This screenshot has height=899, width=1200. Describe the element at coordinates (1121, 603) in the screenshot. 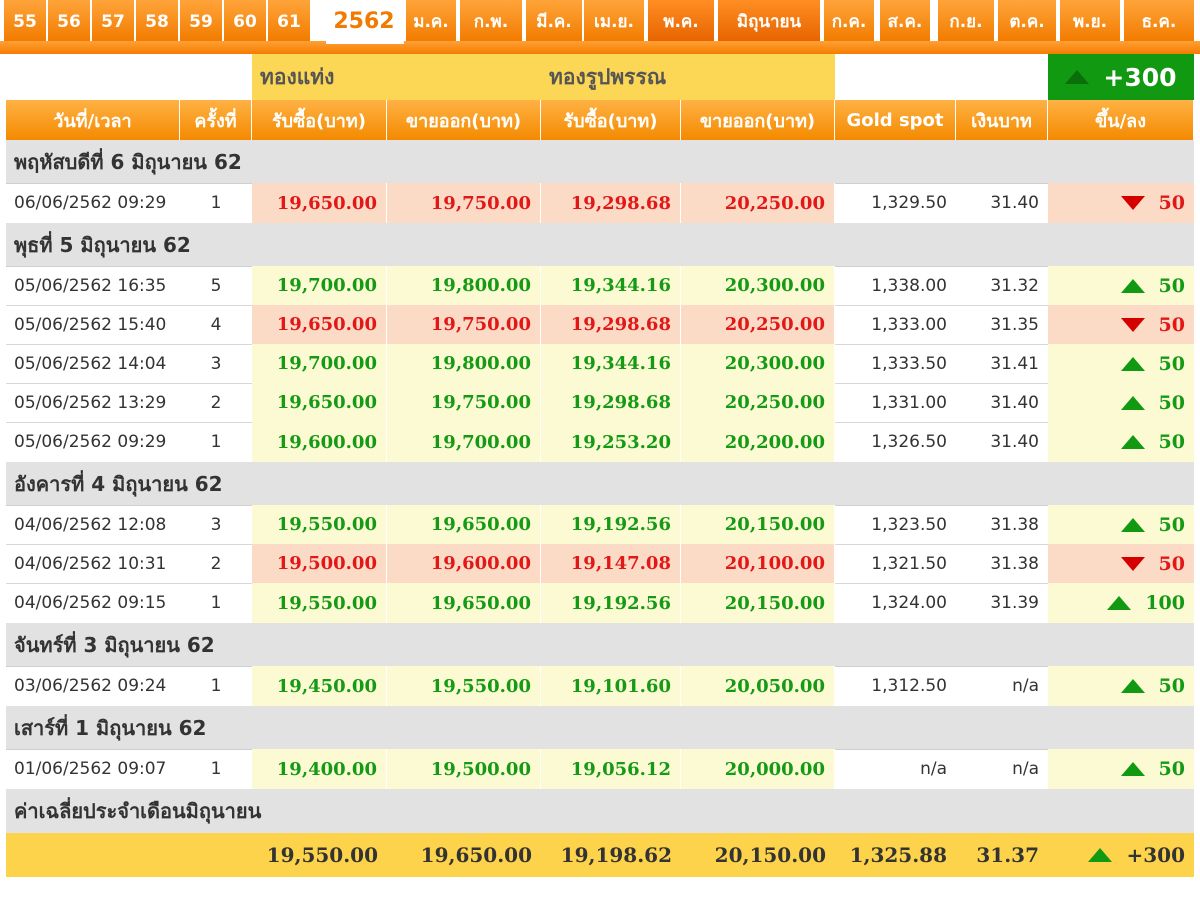

I see `row-change: 100` at that location.